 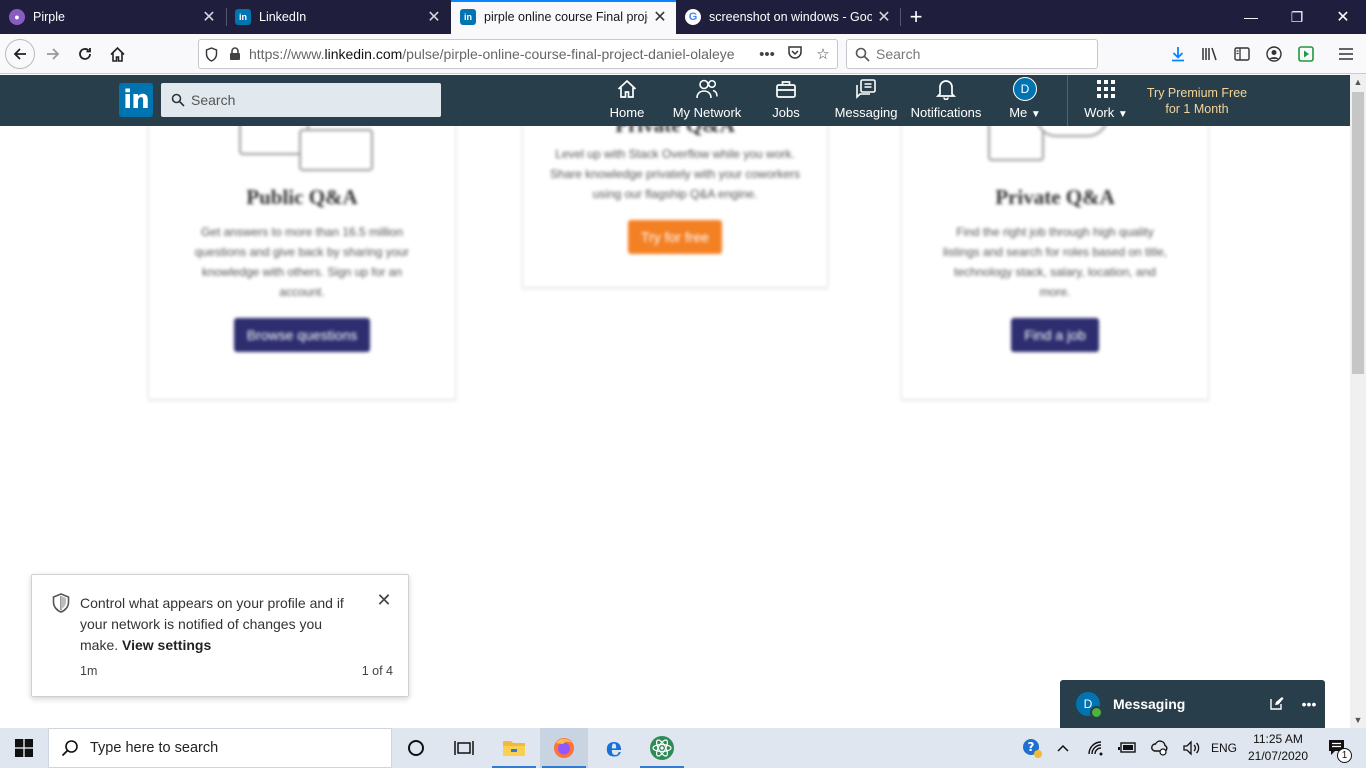 I want to click on nav-label: Notifications, so click(x=946, y=112).